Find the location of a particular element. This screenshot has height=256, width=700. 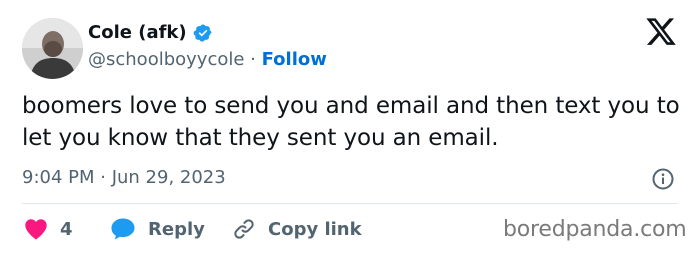

divider is located at coordinates (350, 203).